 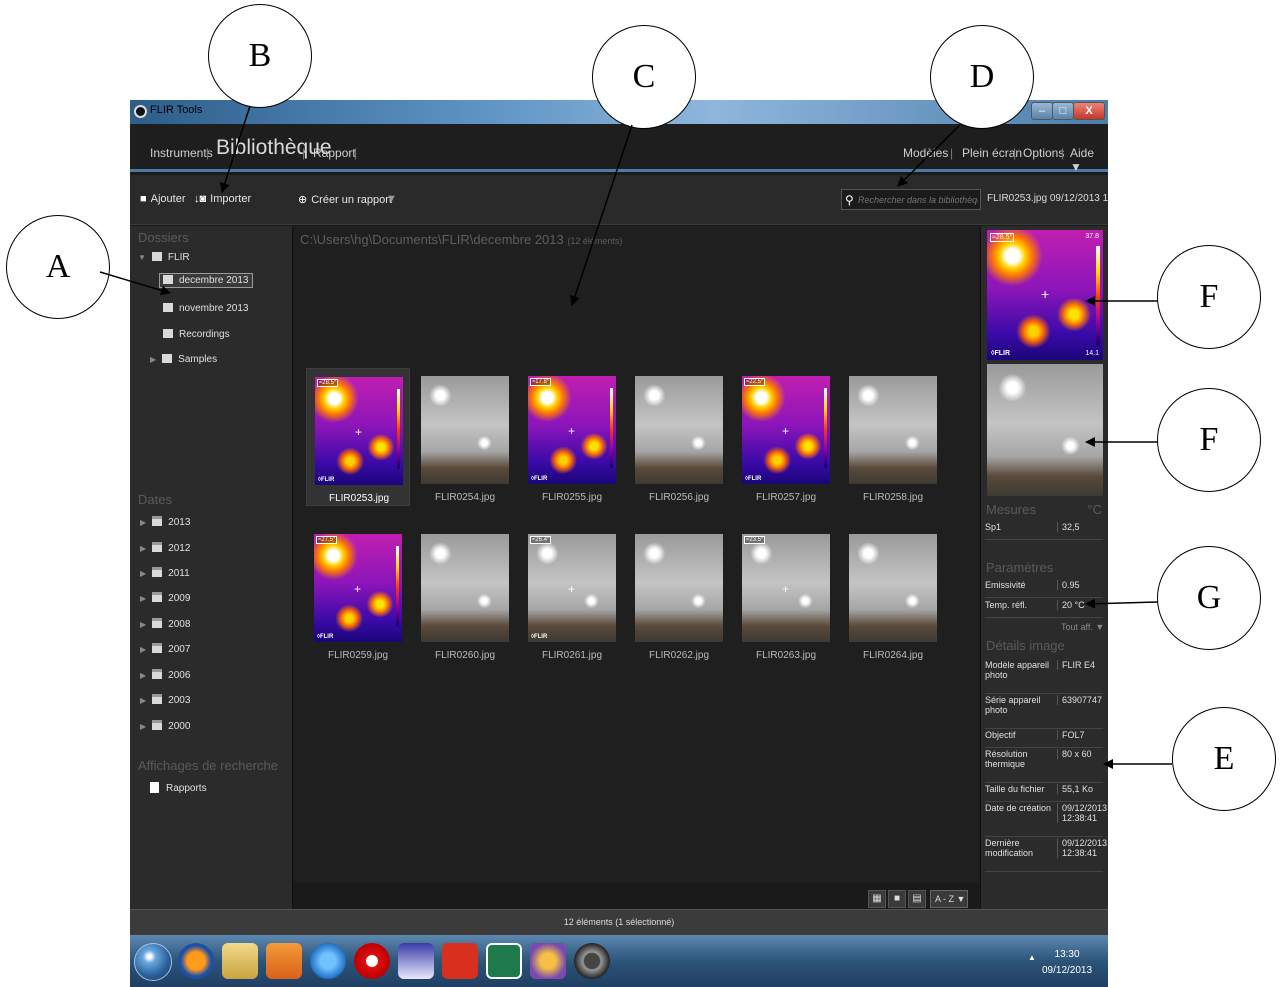 I want to click on thumbnail-item: FLIR0258.jpg, so click(x=893, y=437).